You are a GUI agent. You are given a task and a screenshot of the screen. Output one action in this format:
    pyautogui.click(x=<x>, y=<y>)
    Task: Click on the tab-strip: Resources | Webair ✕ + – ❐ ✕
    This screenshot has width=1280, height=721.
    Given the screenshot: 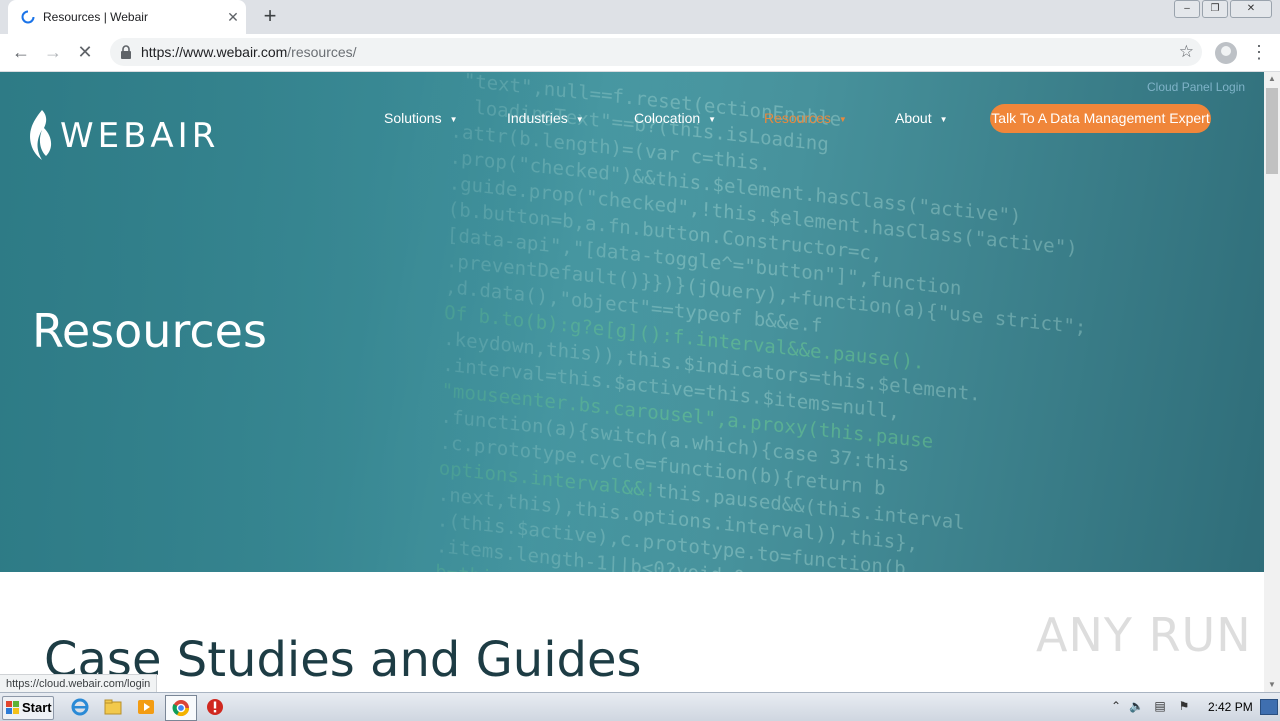 What is the action you would take?
    pyautogui.click(x=640, y=17)
    